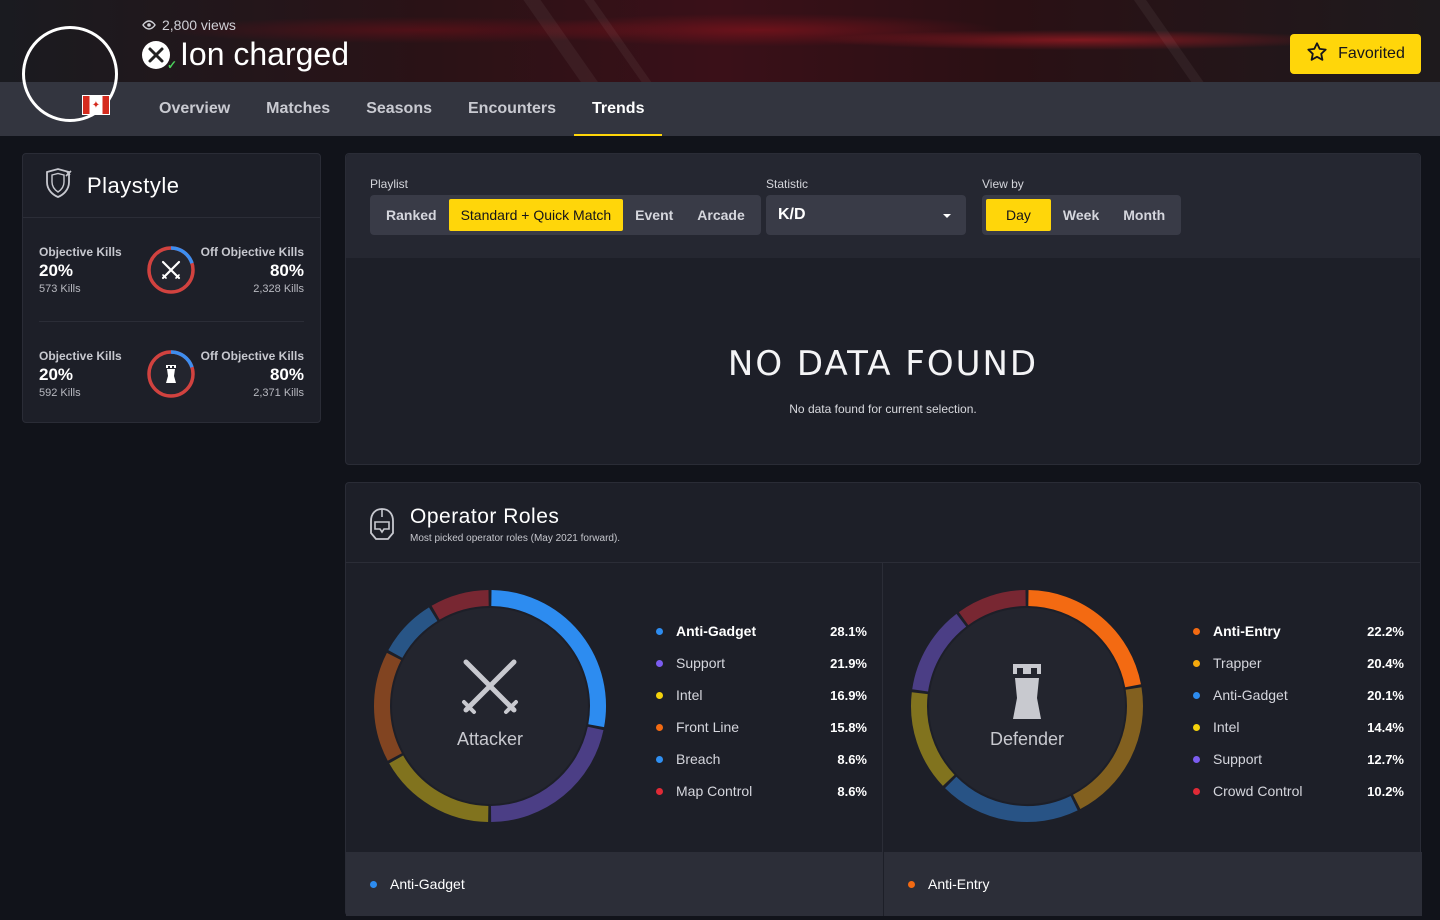 This screenshot has height=920, width=1440. Describe the element at coordinates (883, 364) in the screenshot. I see `no-data-title: NO DATA FOUND` at that location.